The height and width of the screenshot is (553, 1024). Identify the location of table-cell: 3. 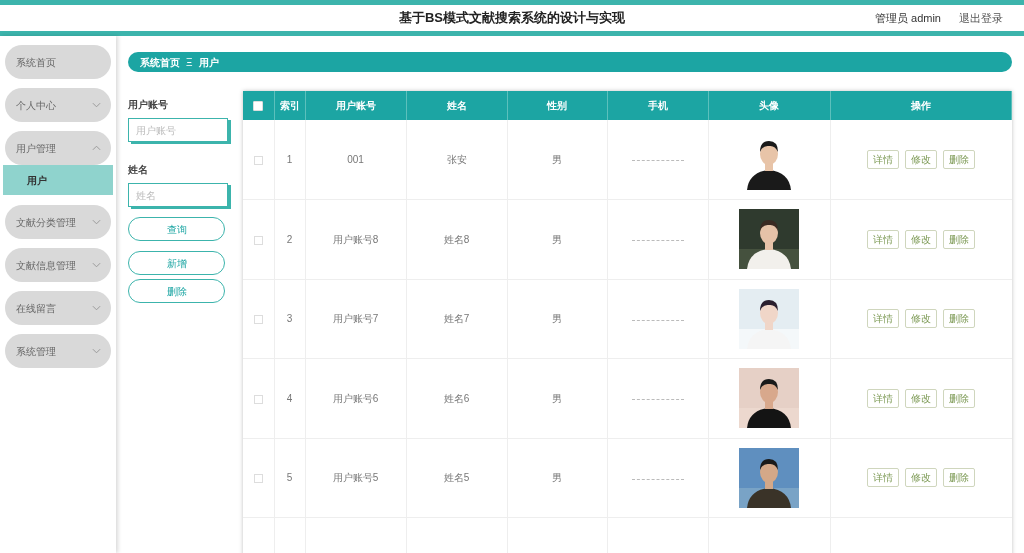
(289, 319).